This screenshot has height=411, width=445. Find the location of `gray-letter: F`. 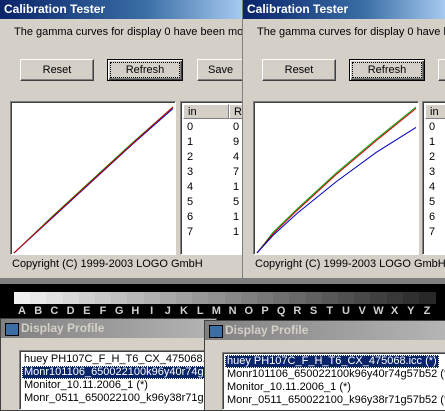

gray-letter: F is located at coordinates (103, 311).